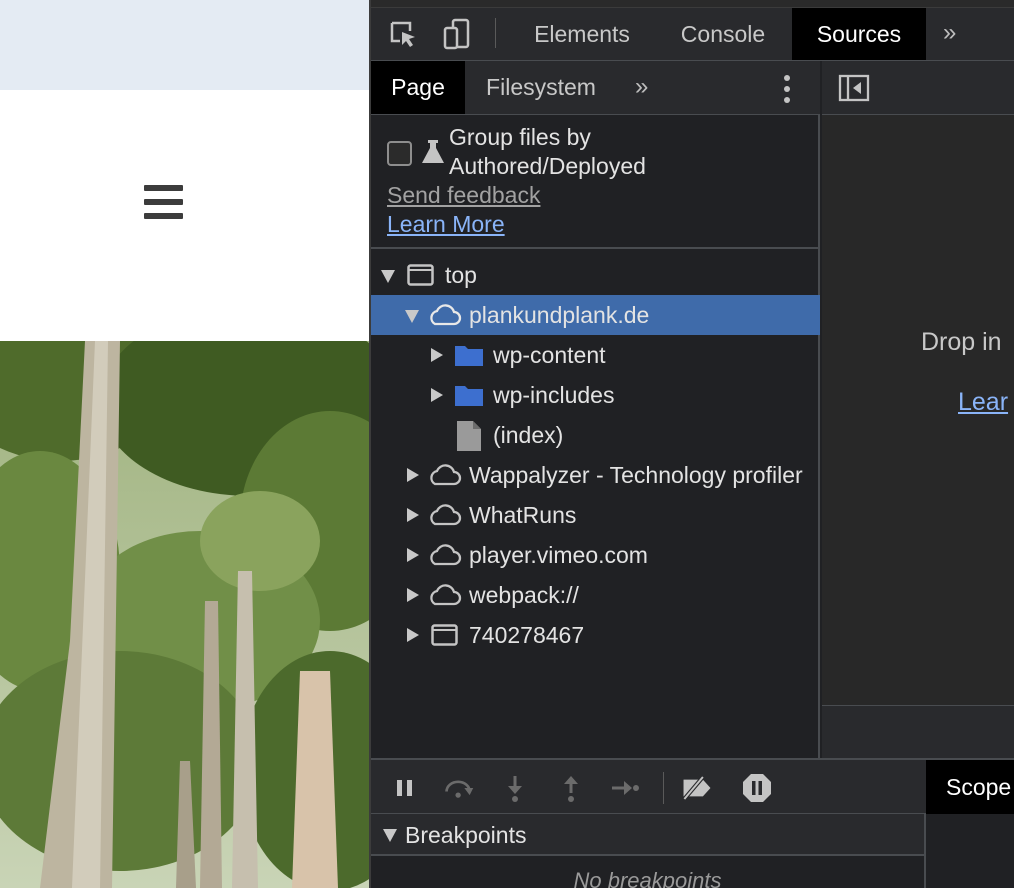 The width and height of the screenshot is (1014, 888). Describe the element at coordinates (461, 275) in the screenshot. I see `tree-item-label: top` at that location.